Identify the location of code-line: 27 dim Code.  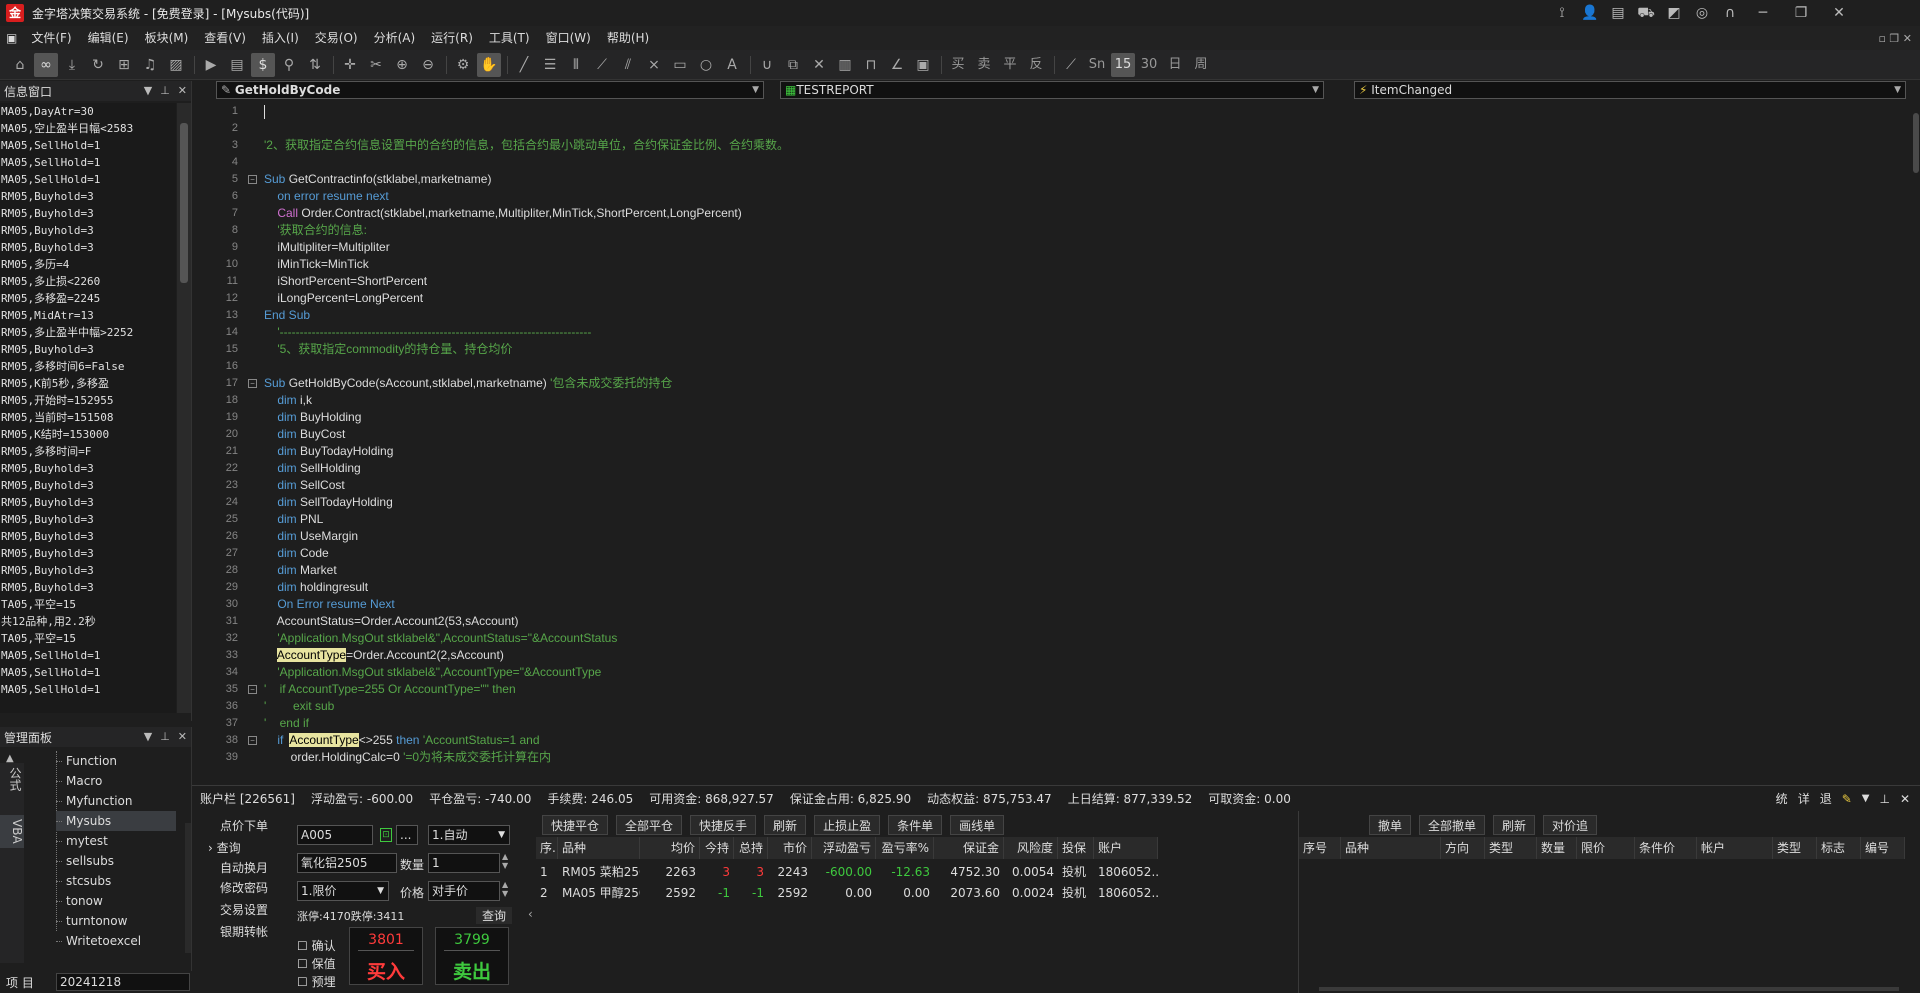
(1064, 553).